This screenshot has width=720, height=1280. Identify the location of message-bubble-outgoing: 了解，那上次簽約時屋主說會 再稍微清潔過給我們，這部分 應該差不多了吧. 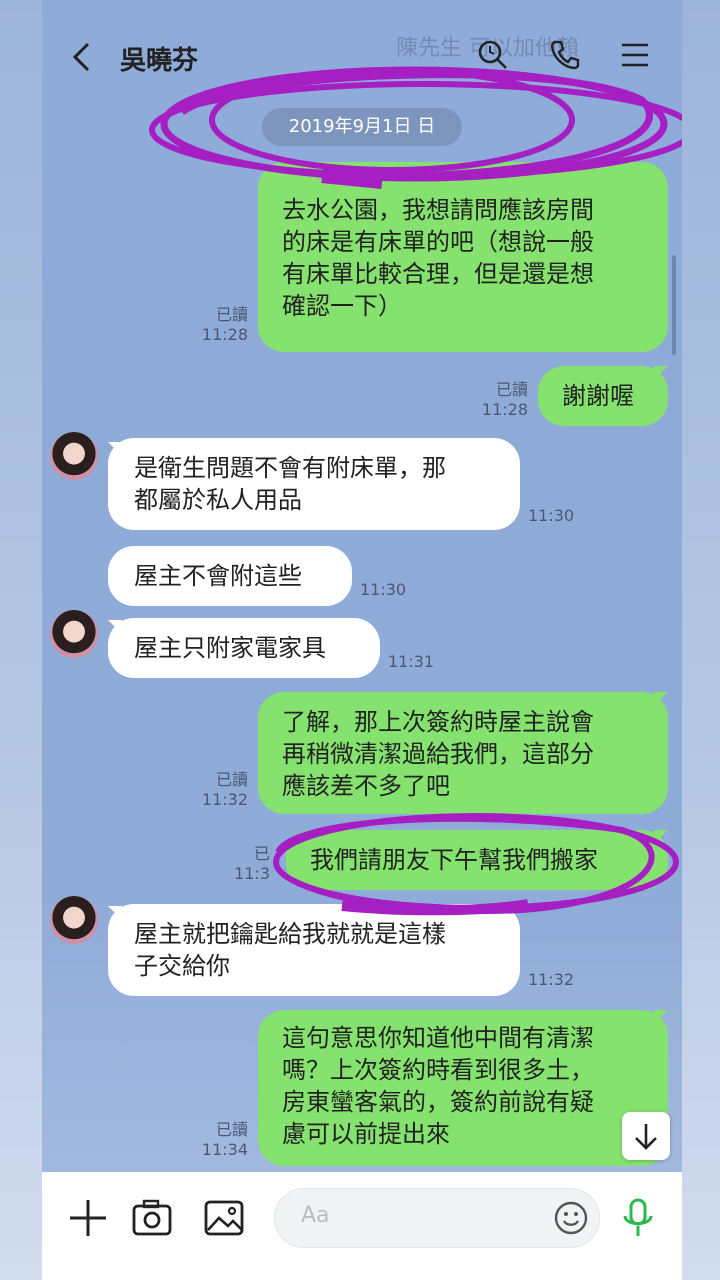
(463, 753).